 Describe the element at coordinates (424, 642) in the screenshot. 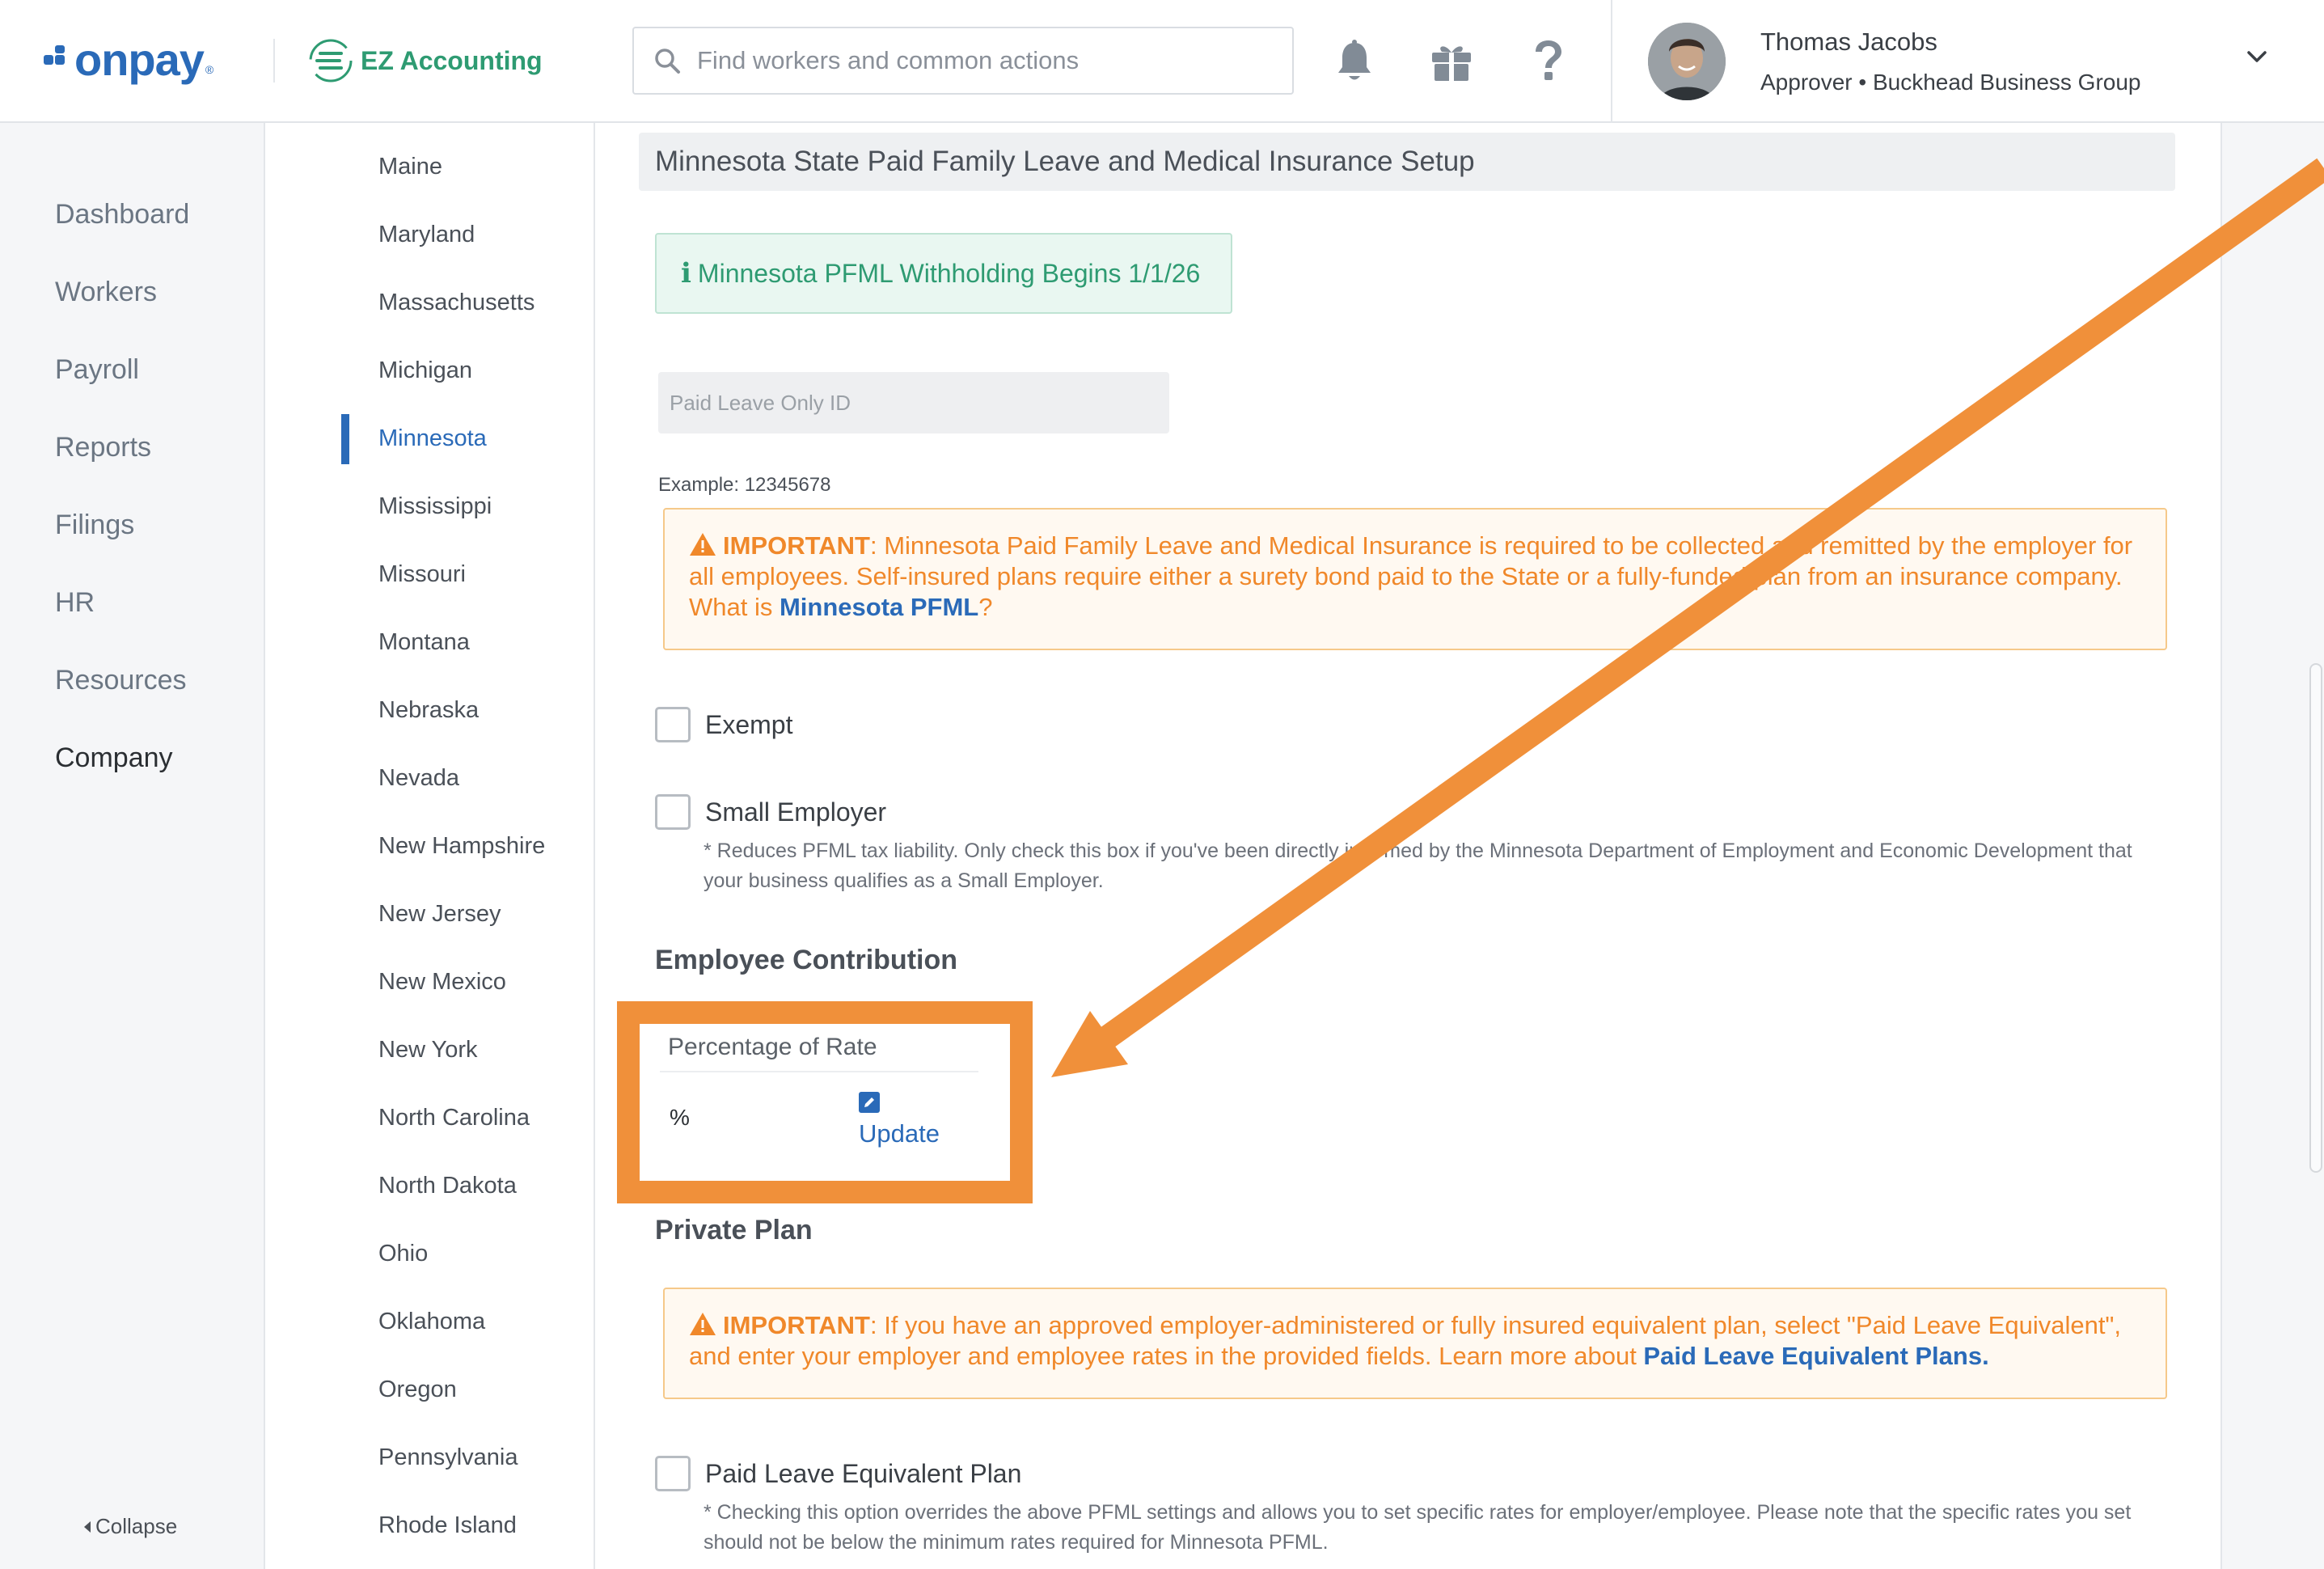

I see `state-item: Montana` at that location.